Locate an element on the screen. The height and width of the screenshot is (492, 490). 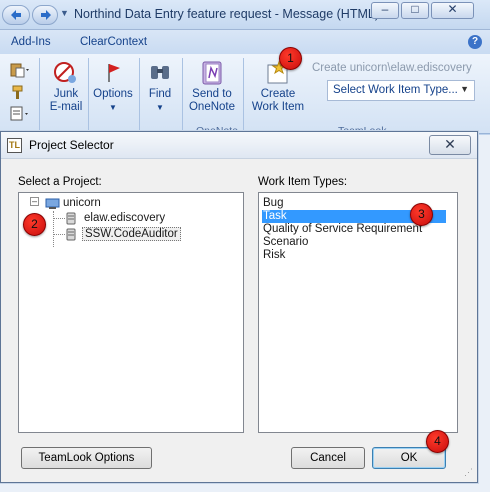
send-to-onenote-button: Send to OneNote is located at coordinates (212, 87).